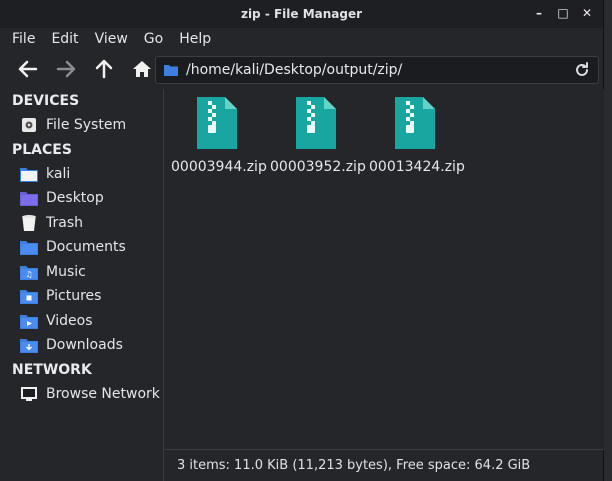 The image size is (612, 481). What do you see at coordinates (587, 13) in the screenshot?
I see `close-button: ✕` at bounding box center [587, 13].